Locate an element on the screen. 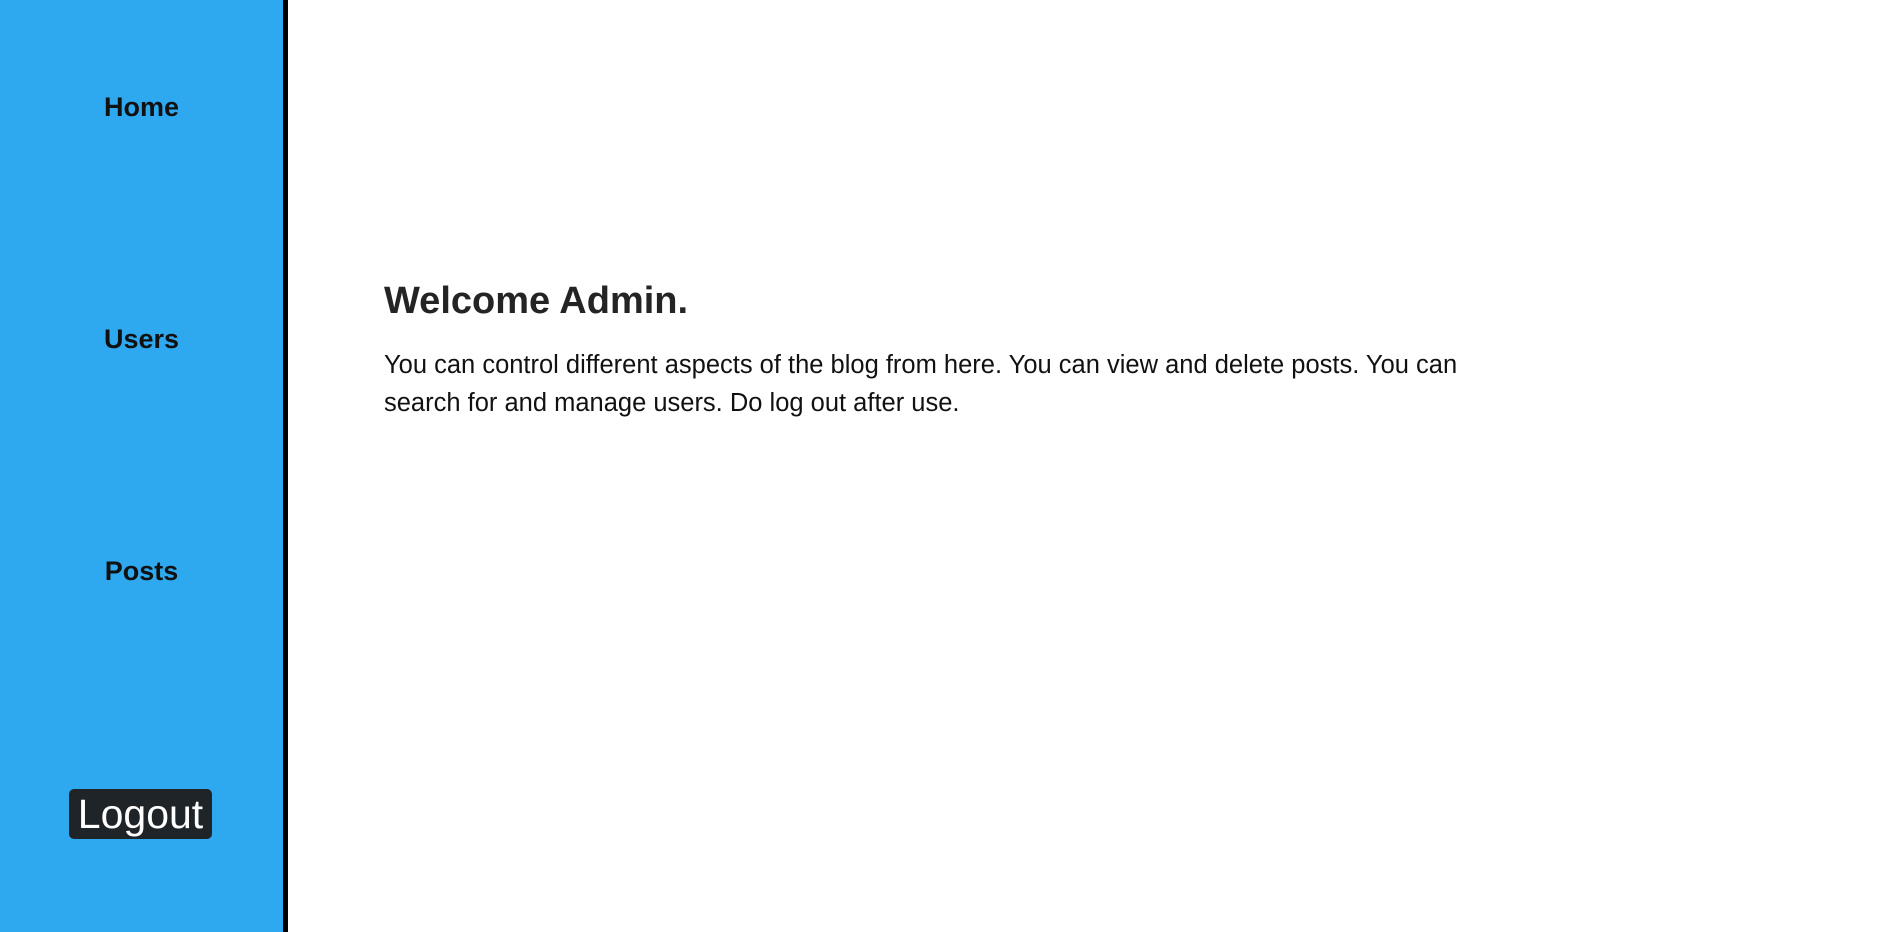  sidebar-item-home: Home is located at coordinates (141, 107).